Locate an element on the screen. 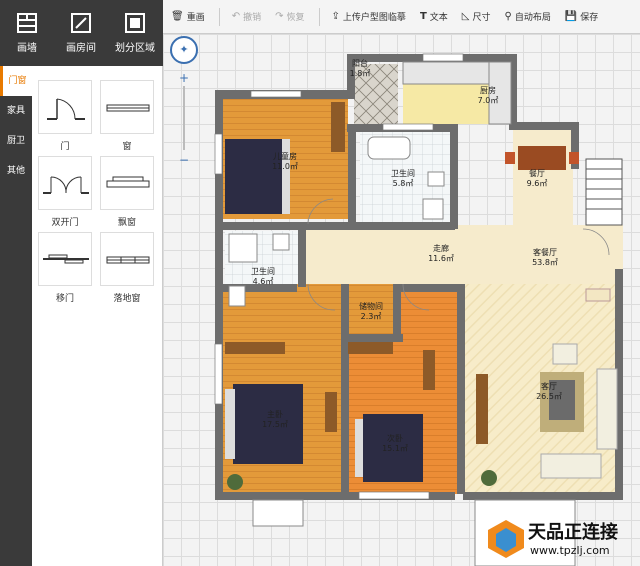  watermark-logo-icon is located at coordinates (506, 539).